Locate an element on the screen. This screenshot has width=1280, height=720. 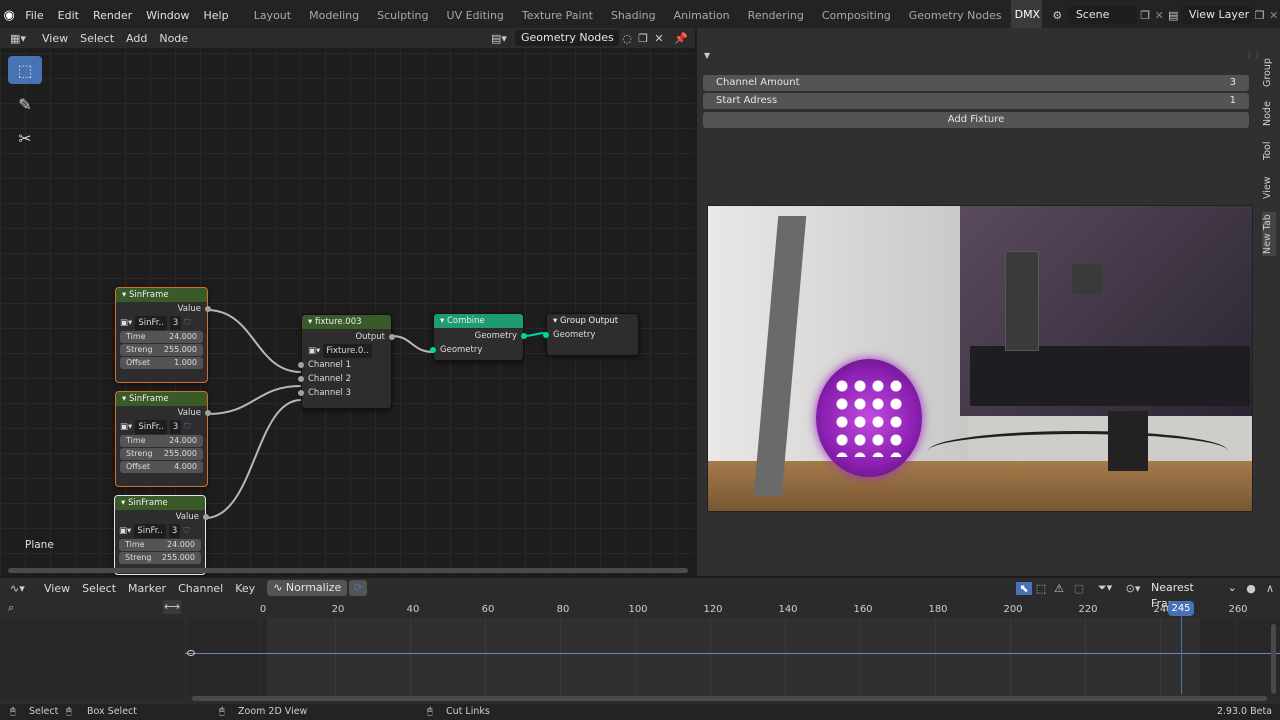
scene-icon: ⚙ is located at coordinates (1059, 15).